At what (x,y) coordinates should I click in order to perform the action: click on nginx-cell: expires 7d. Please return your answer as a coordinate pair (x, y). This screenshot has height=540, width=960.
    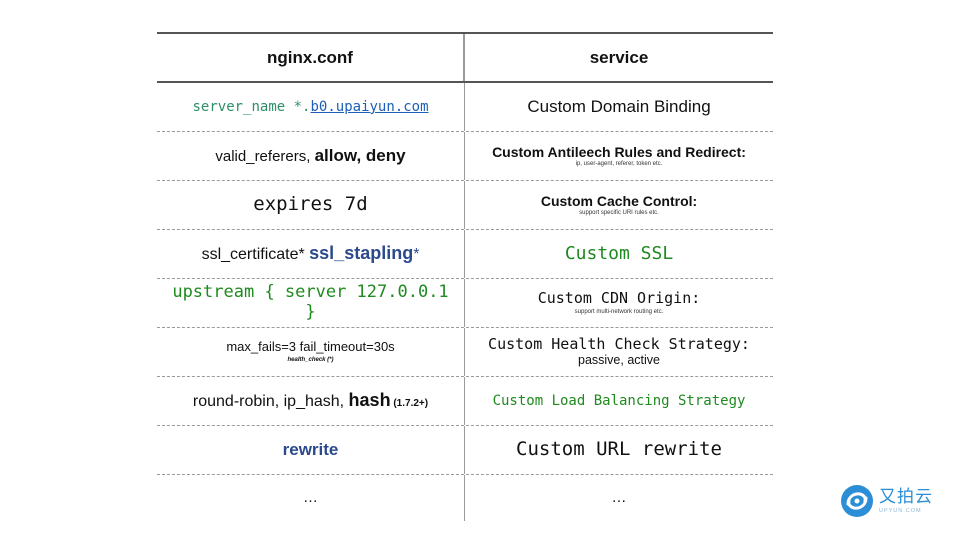
    Looking at the image, I should click on (311, 205).